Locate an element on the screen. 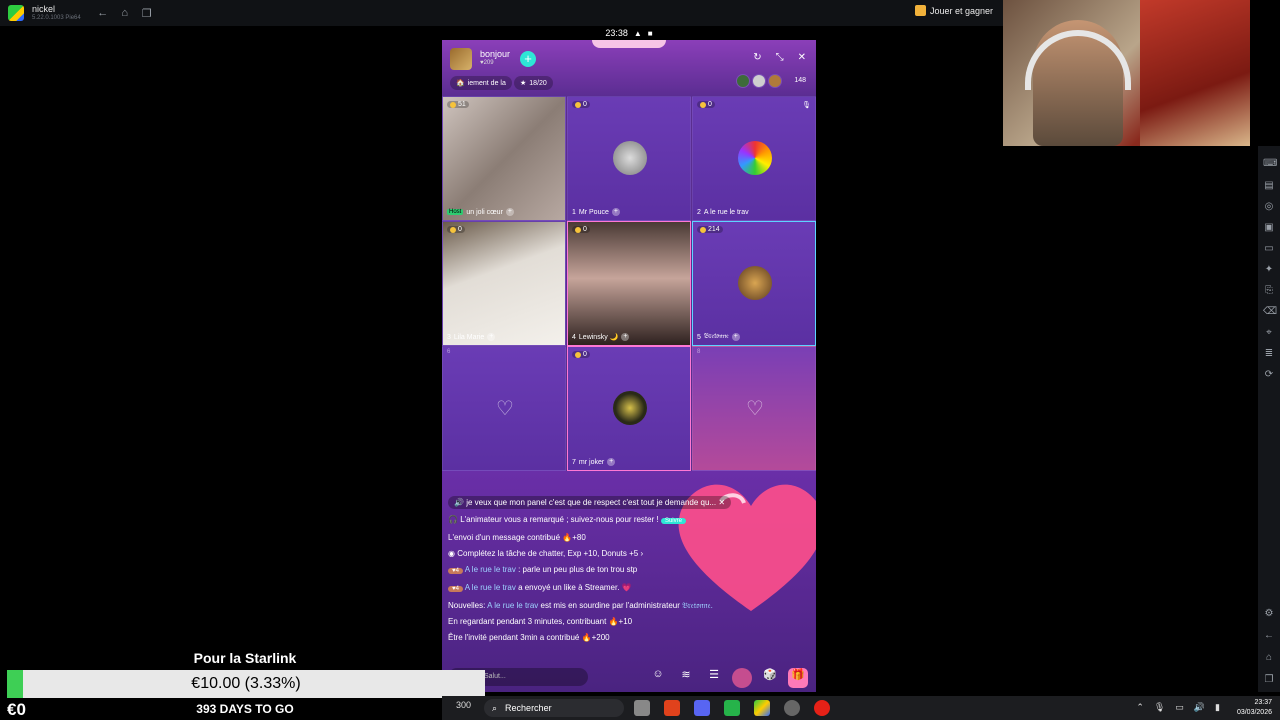 The height and width of the screenshot is (720, 1280). room-tasks-chip: ★ 18/20 is located at coordinates (533, 83).